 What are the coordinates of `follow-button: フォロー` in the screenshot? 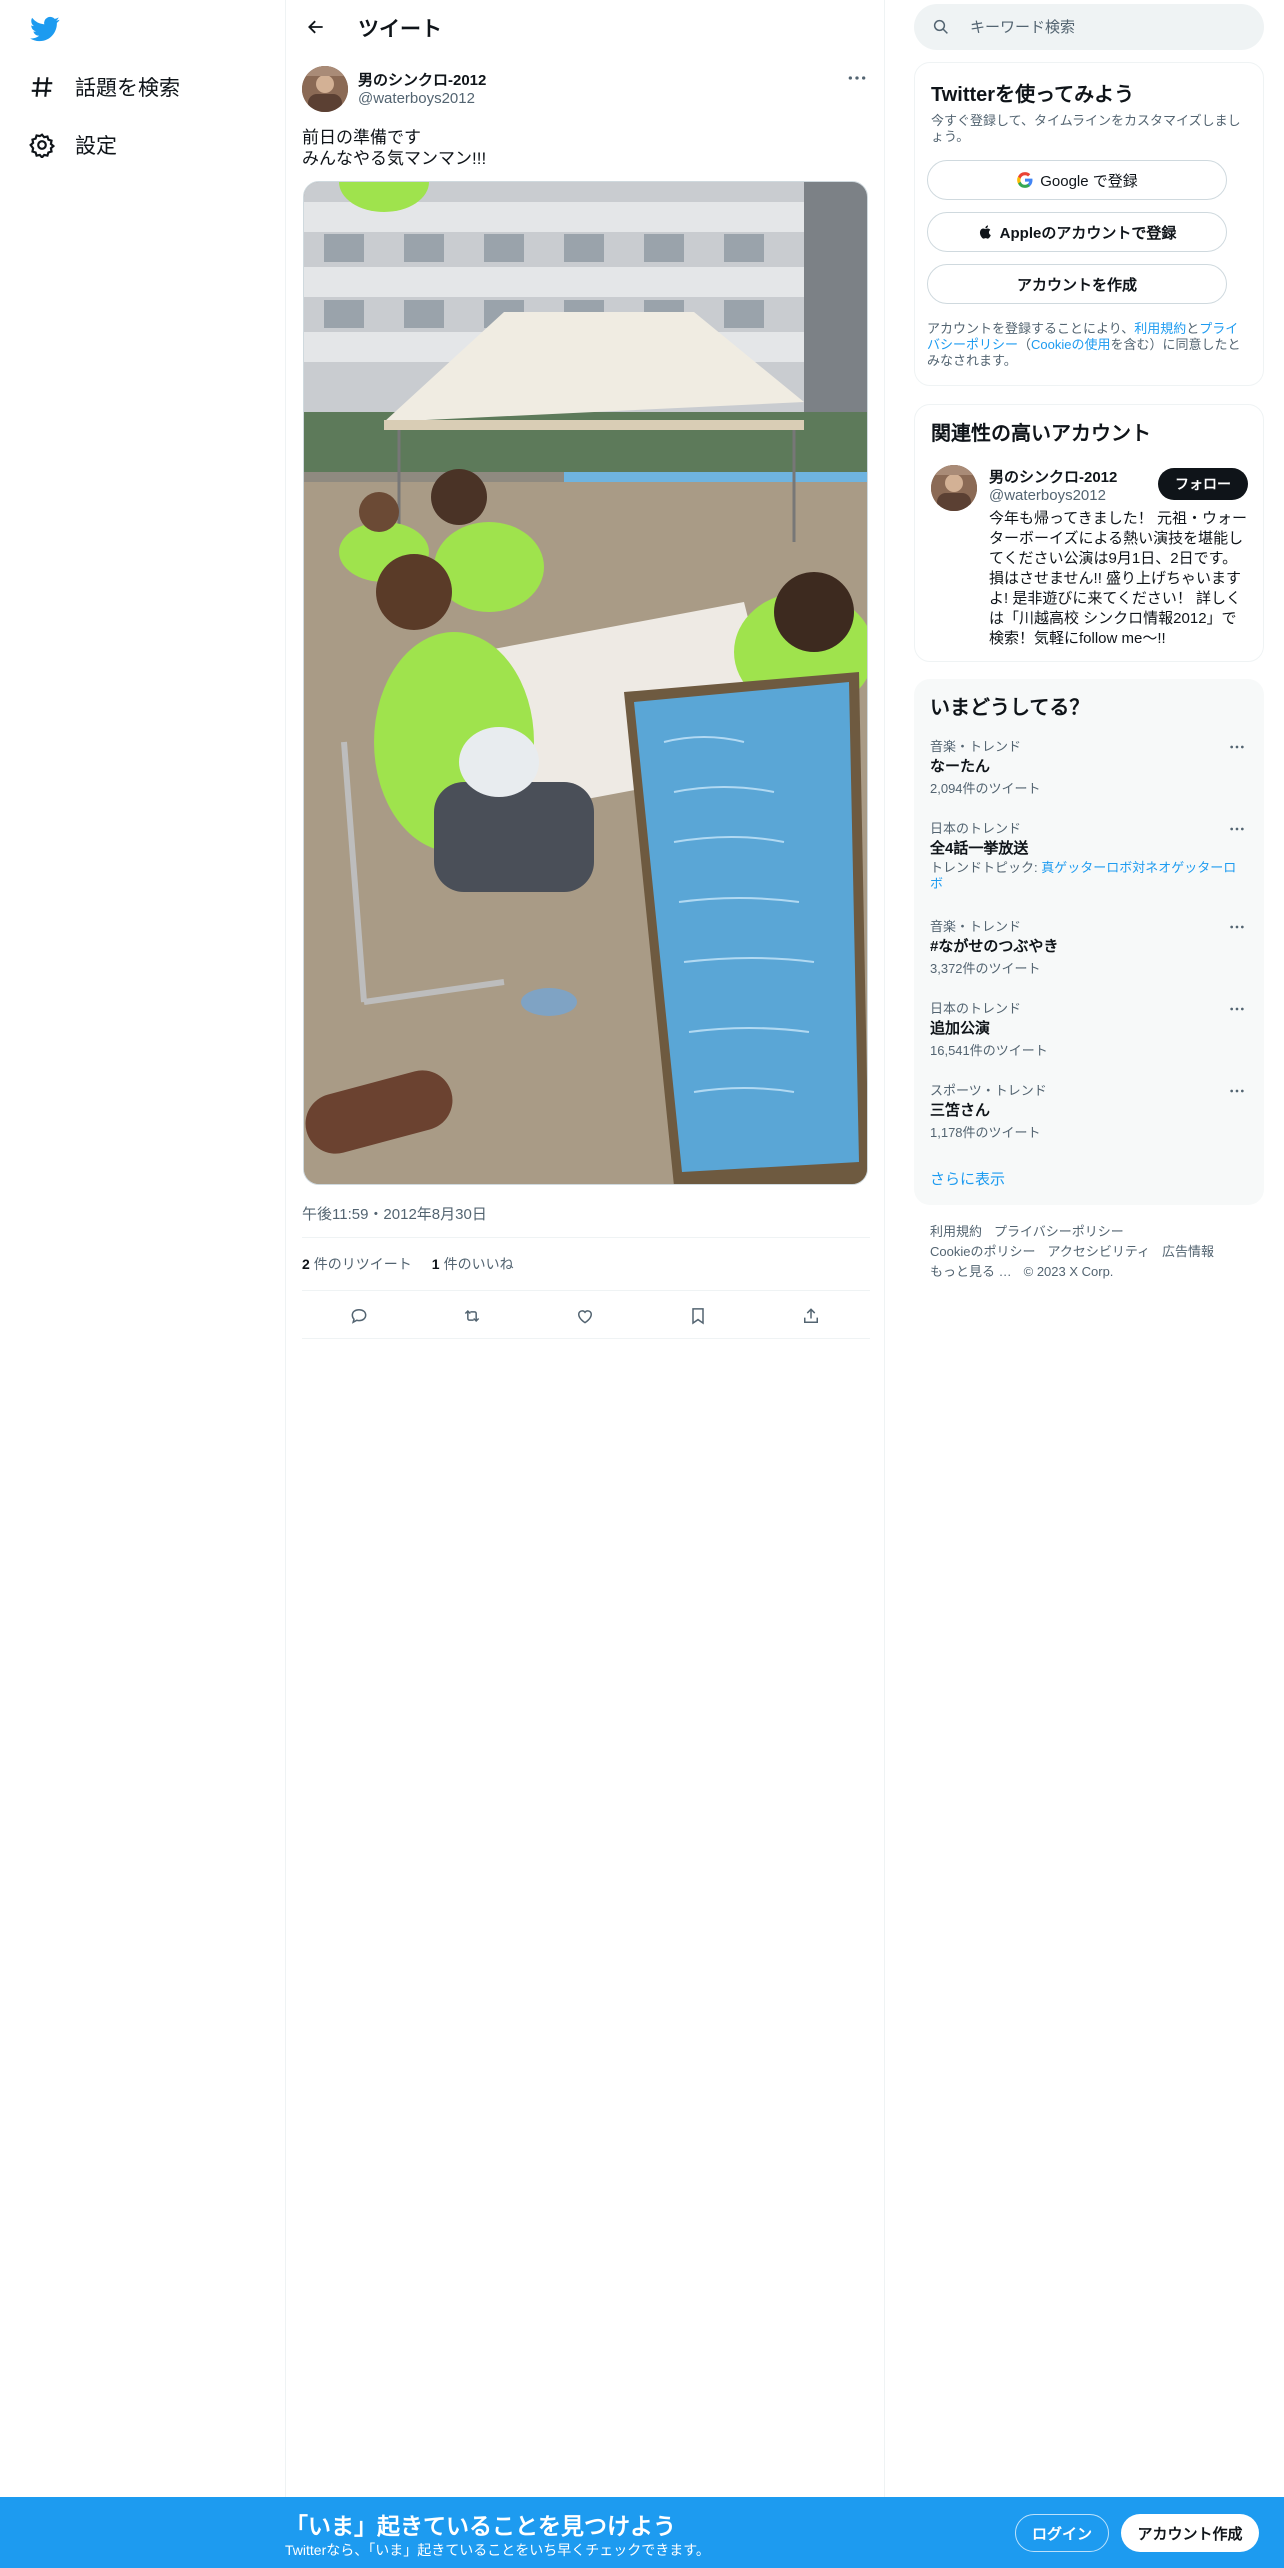 It's located at (1203, 484).